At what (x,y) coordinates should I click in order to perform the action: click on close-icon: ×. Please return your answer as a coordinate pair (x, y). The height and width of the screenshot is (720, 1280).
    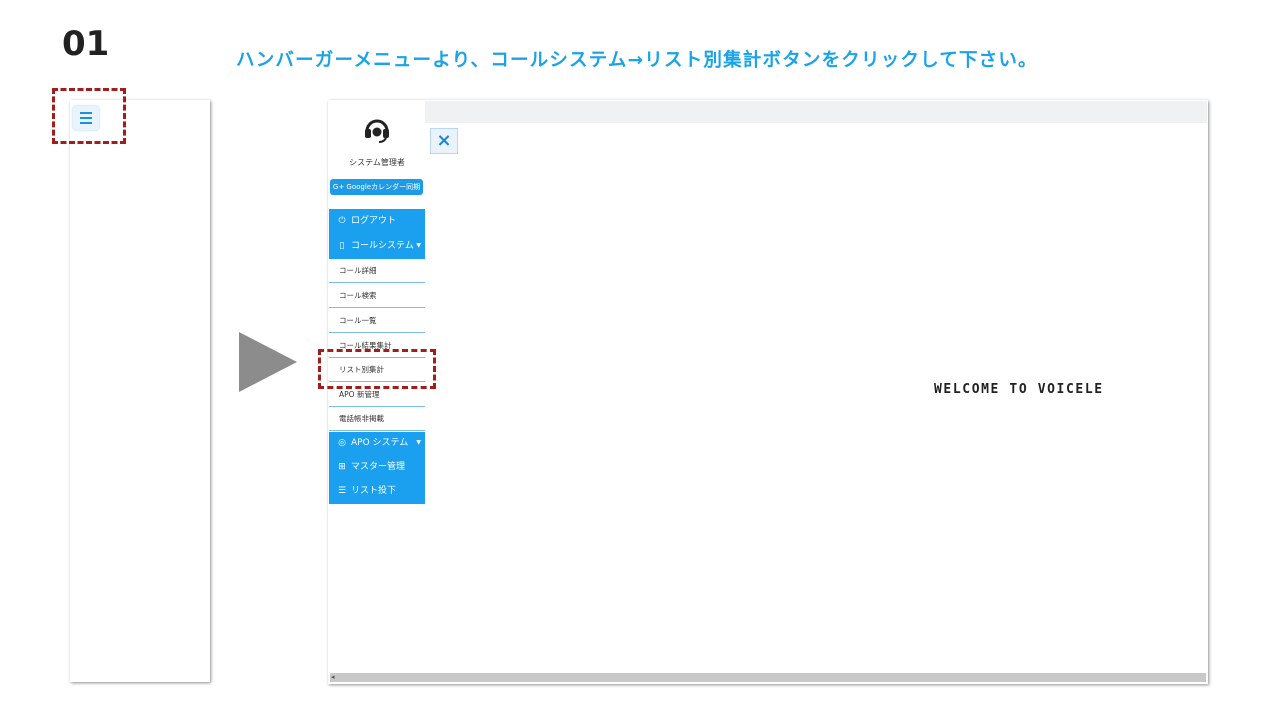
    Looking at the image, I should click on (444, 141).